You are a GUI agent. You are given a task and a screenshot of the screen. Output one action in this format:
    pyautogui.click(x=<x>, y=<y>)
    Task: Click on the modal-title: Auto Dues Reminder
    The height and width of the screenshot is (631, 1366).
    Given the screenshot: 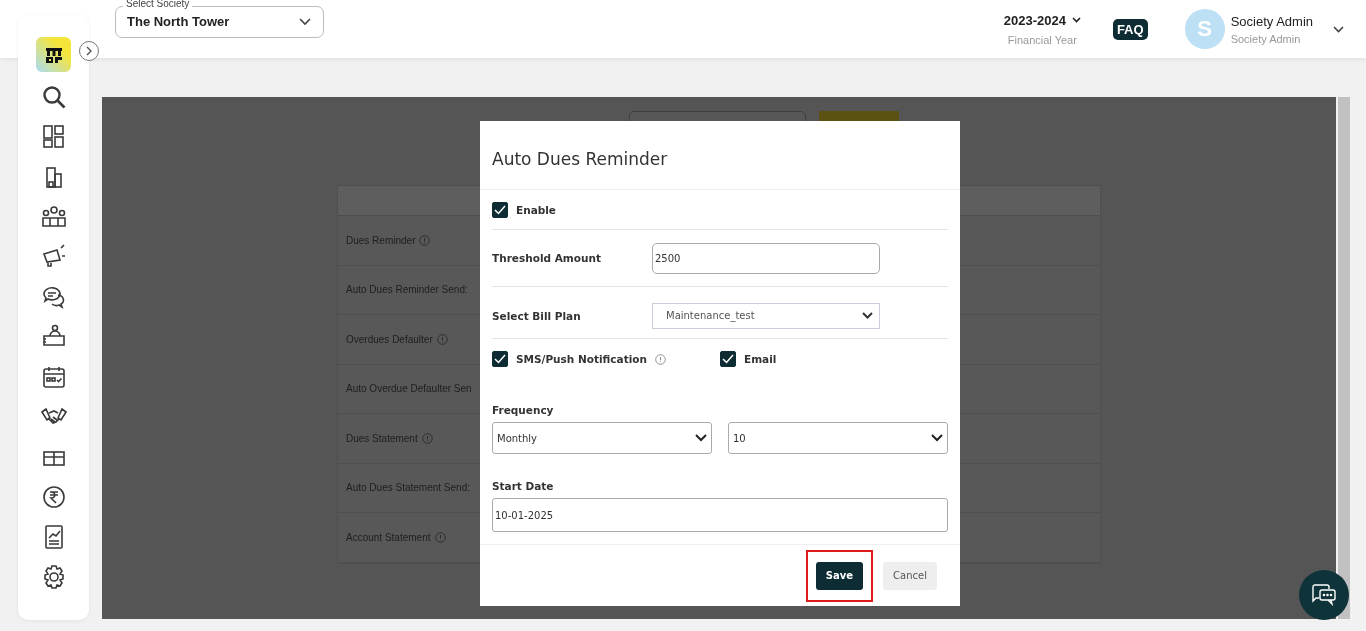 What is the action you would take?
    pyautogui.click(x=720, y=155)
    